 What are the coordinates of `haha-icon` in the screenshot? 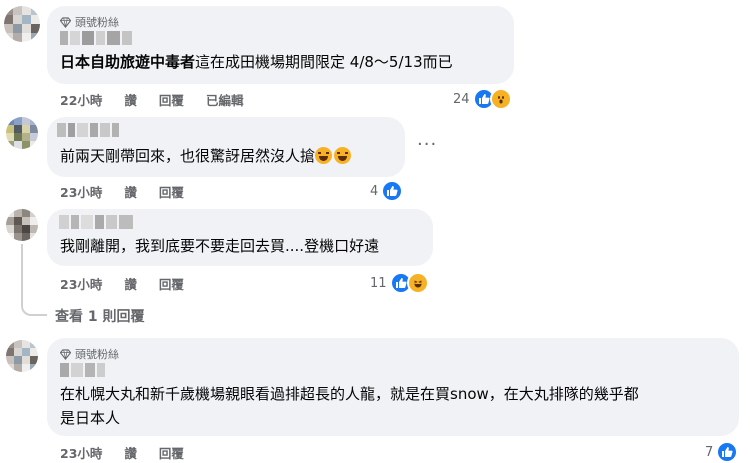 It's located at (417, 283).